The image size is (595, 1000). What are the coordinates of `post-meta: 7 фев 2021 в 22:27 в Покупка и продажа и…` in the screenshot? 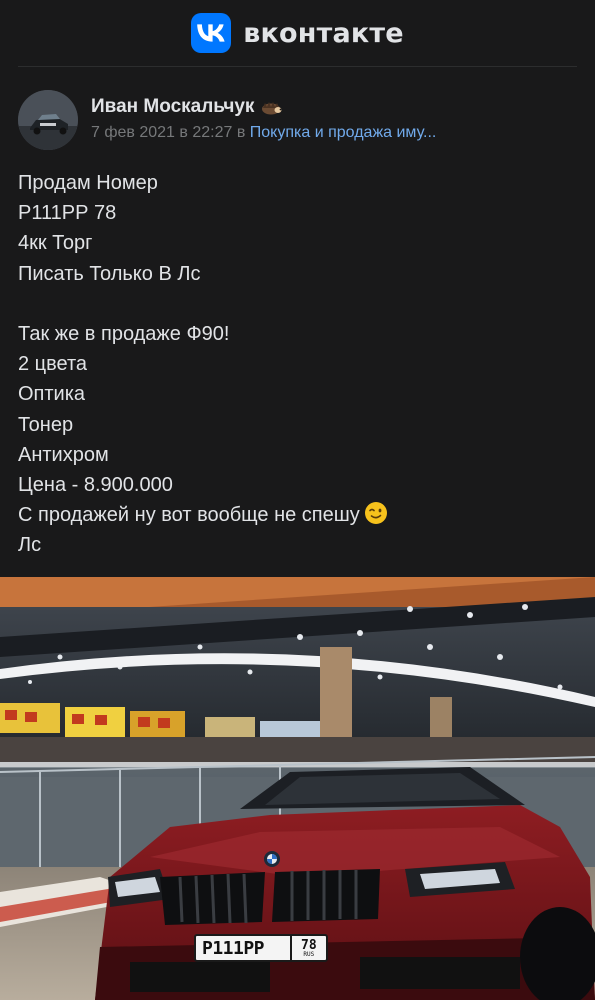 It's located at (263, 133).